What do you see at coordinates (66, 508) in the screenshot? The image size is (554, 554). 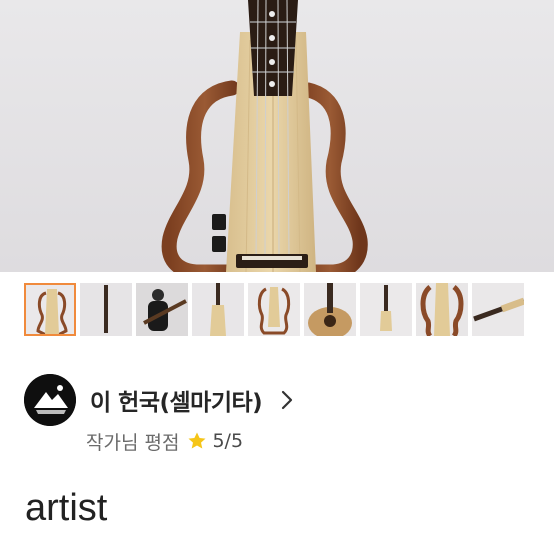 I see `section-title: artist` at bounding box center [66, 508].